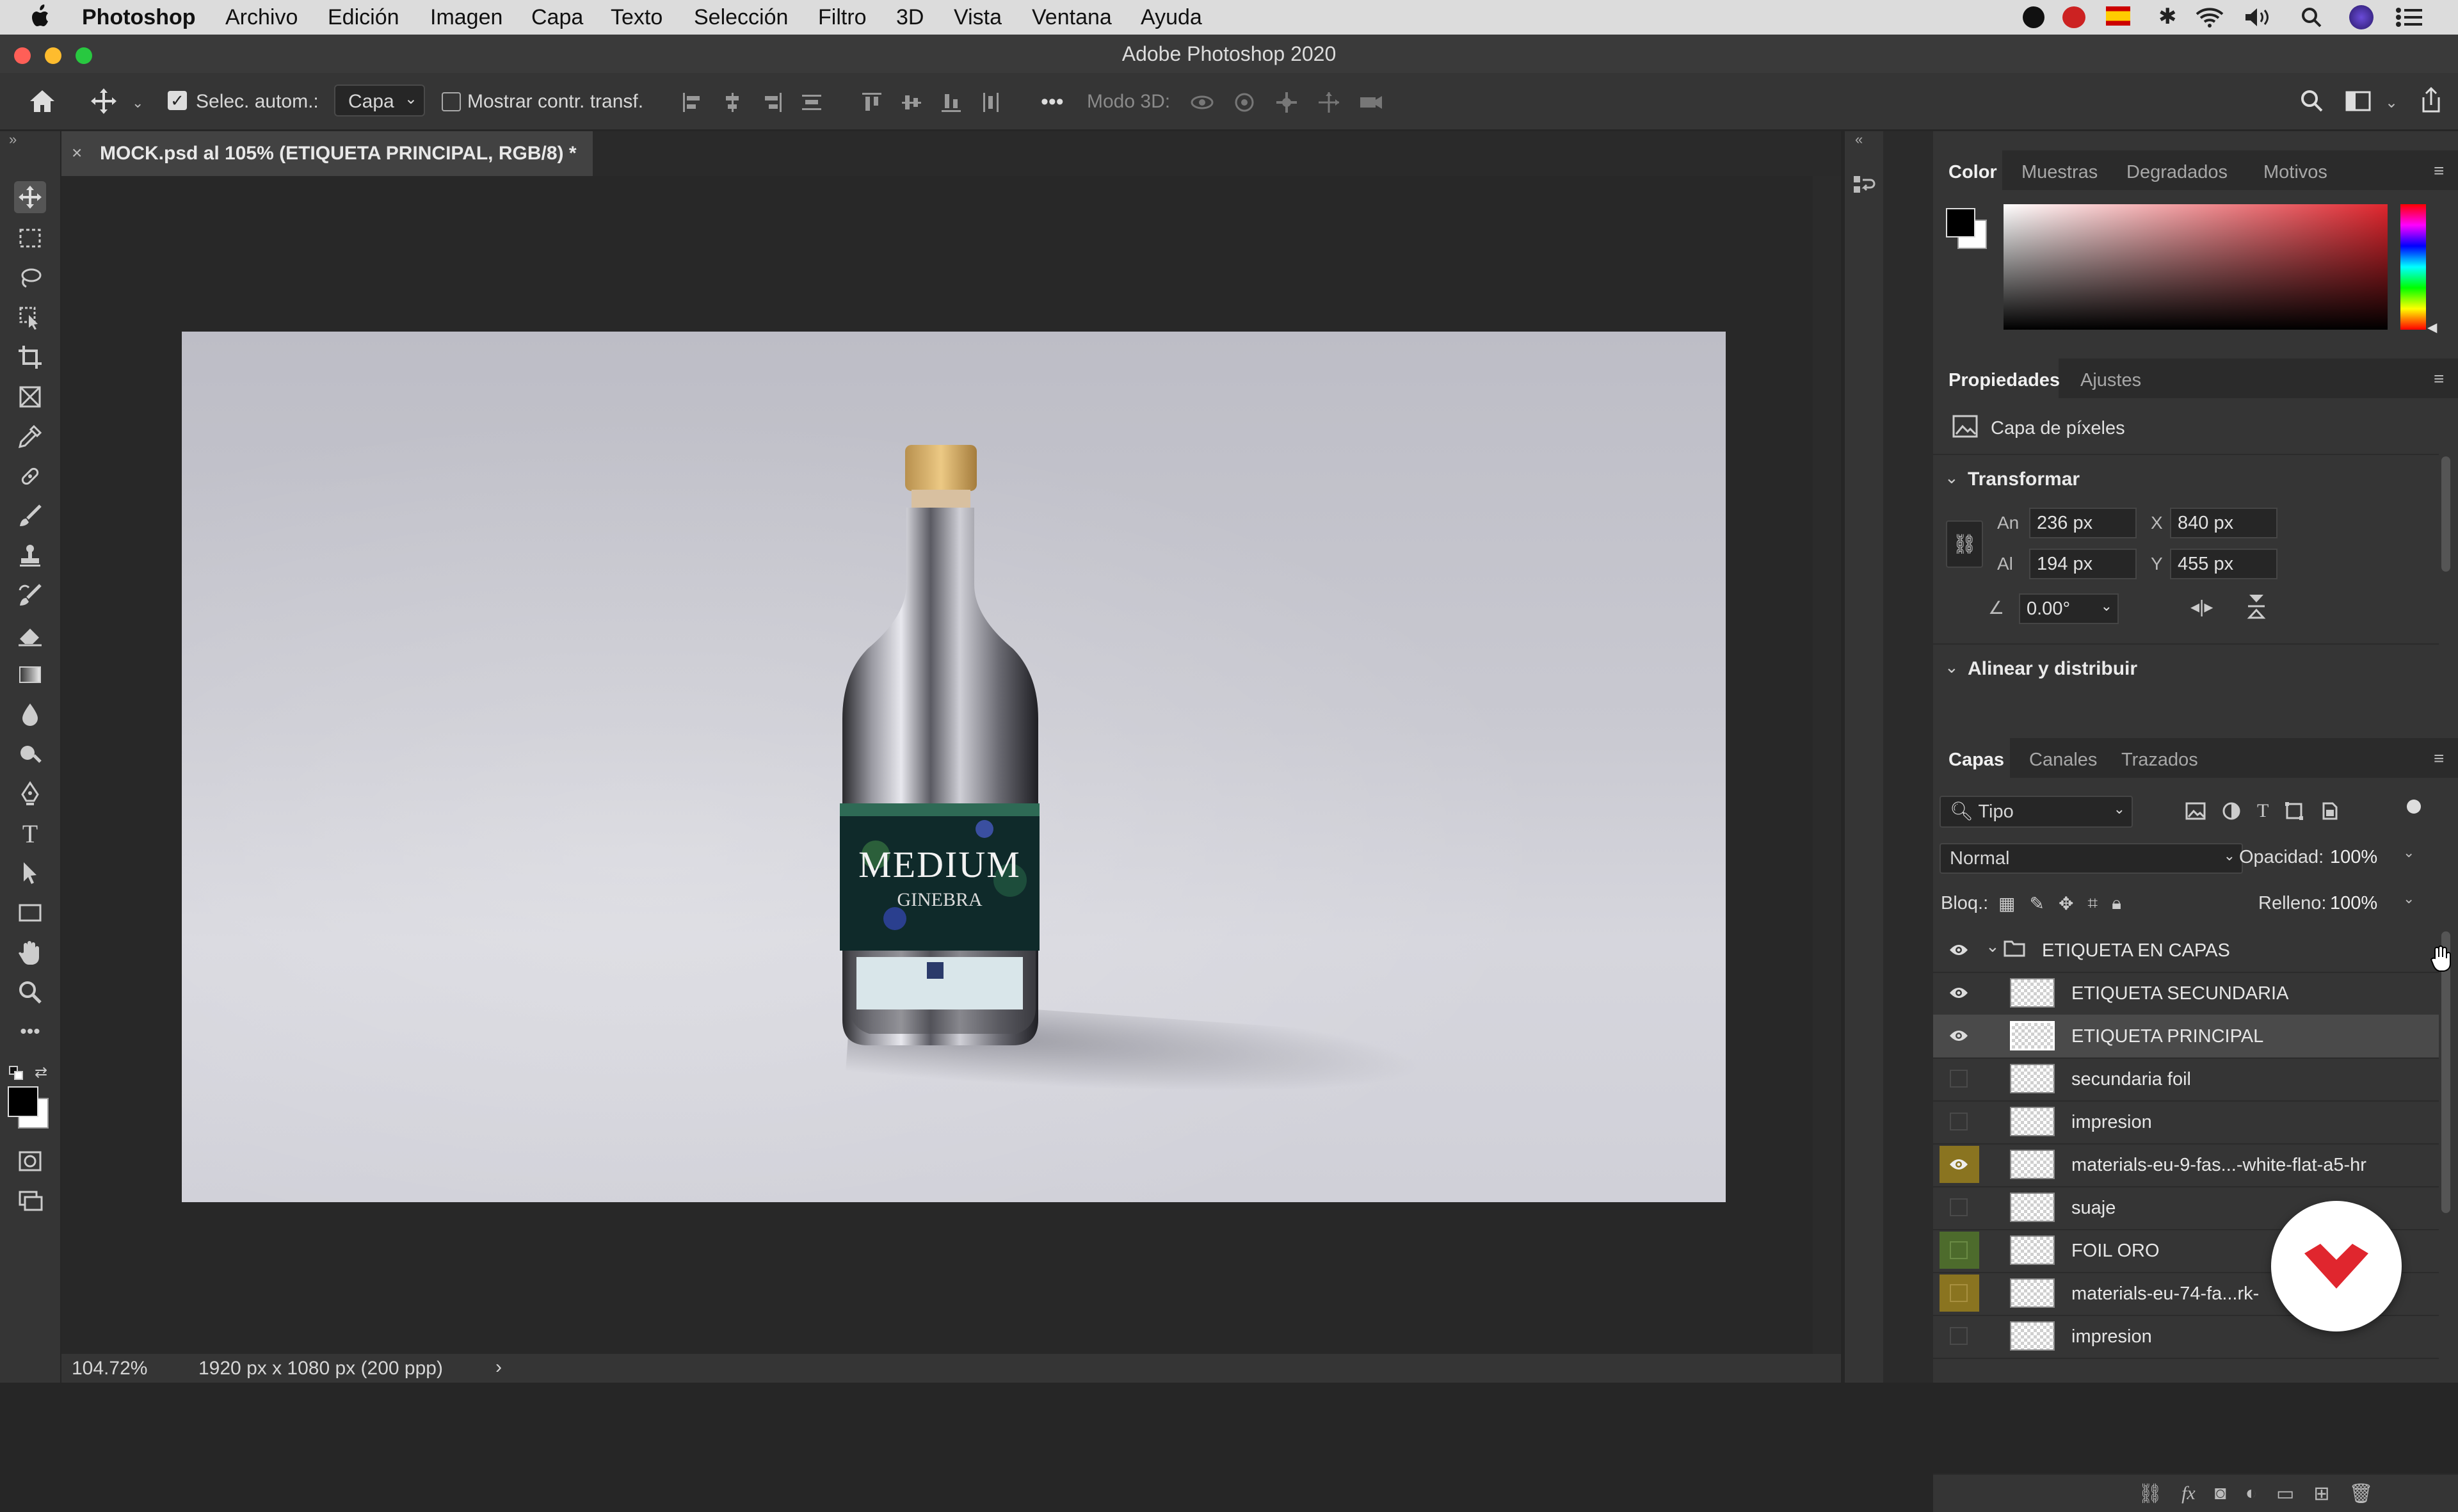 The width and height of the screenshot is (2458, 1512). What do you see at coordinates (2186, 1037) in the screenshot?
I see `layer-row-selected: ETIQUETA PRINCIPAL` at bounding box center [2186, 1037].